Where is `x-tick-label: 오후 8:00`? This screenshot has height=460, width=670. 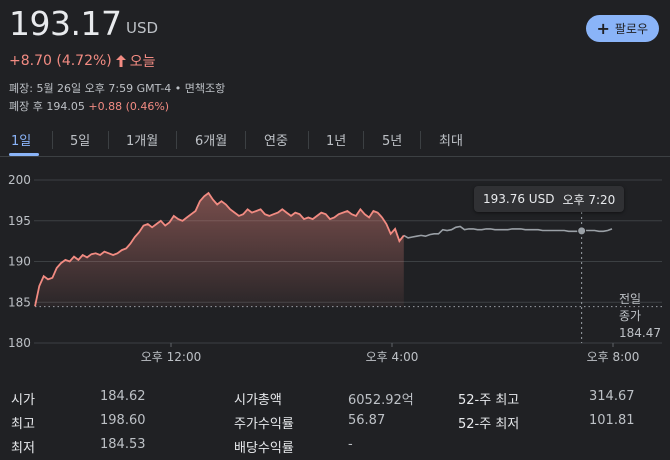 x-tick-label: 오후 8:00 is located at coordinates (613, 357).